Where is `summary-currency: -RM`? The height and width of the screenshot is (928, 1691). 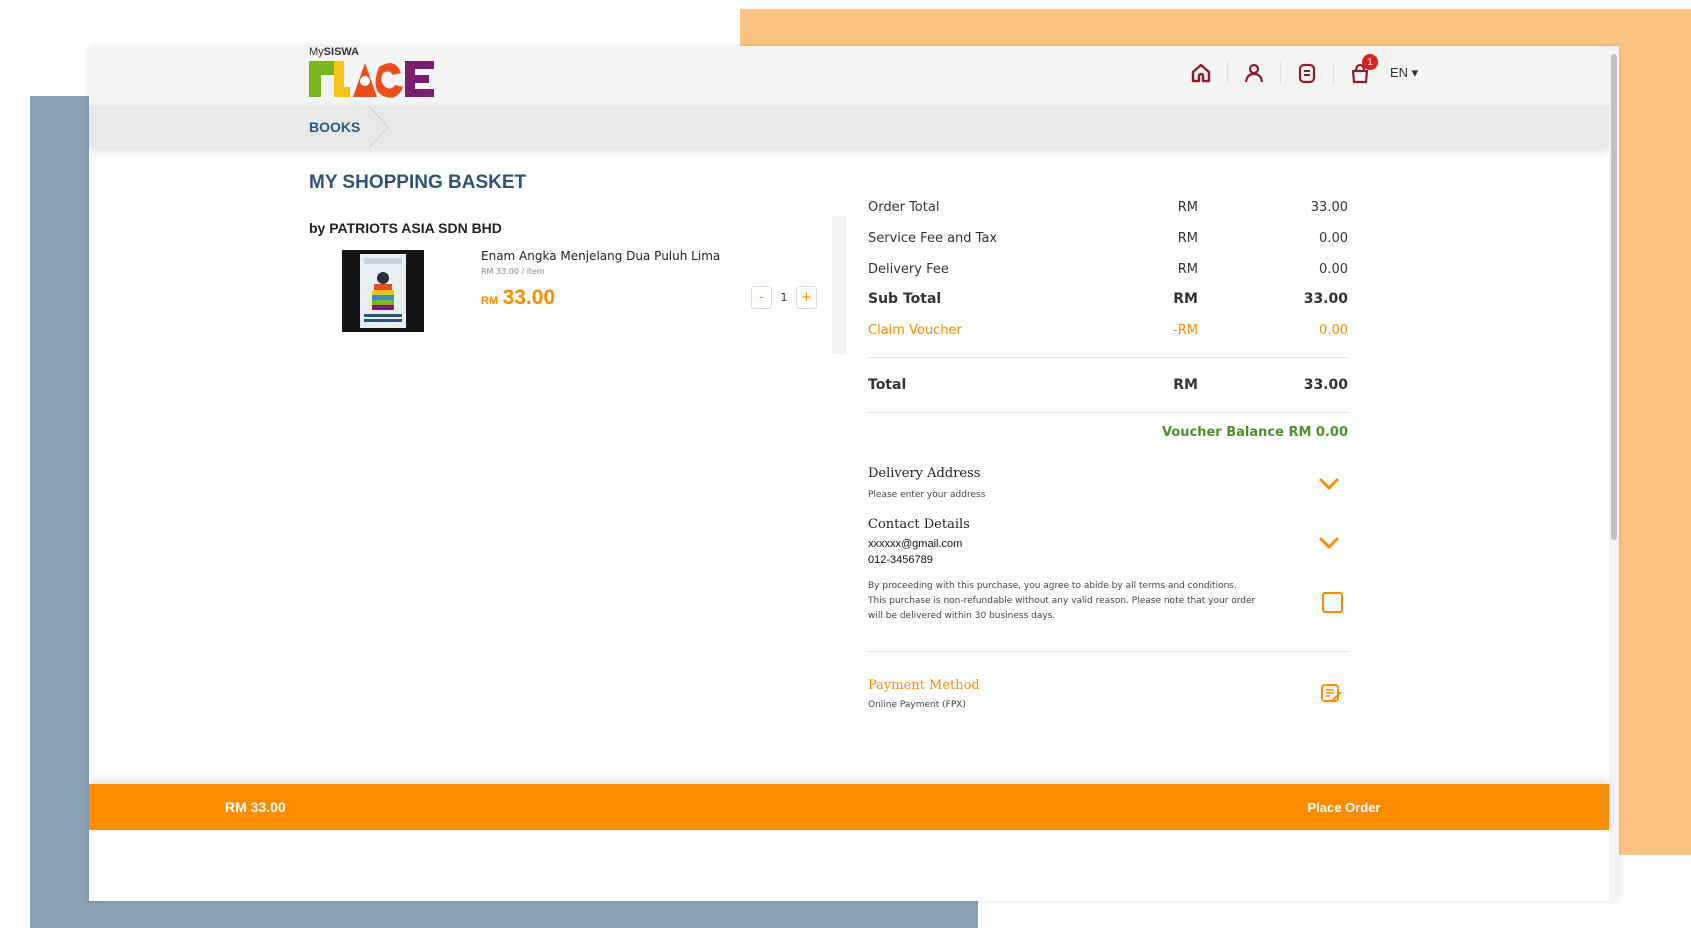
summary-currency: -RM is located at coordinates (1185, 330).